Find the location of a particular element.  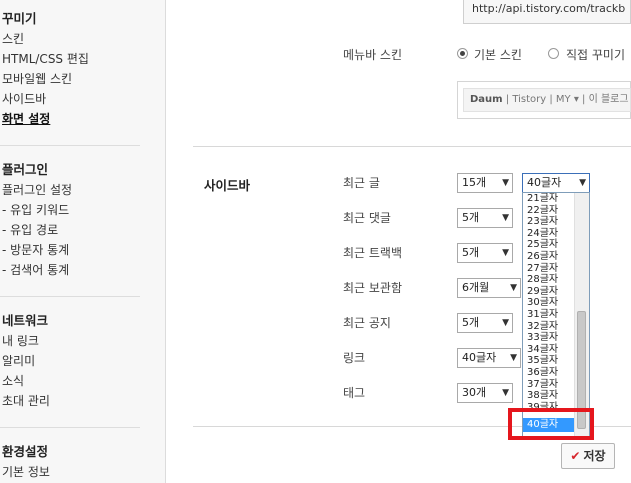

sidebar-item-invite-manage: 초대 관리 is located at coordinates (77, 401).